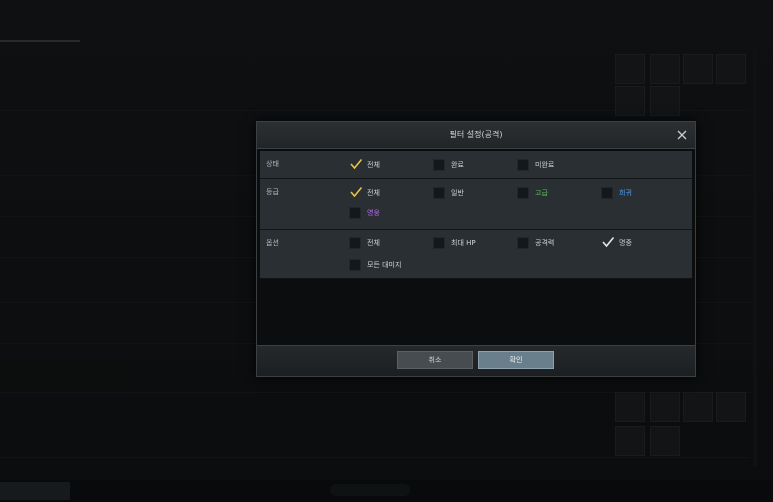 The height and width of the screenshot is (502, 773). What do you see at coordinates (364, 213) in the screenshot?
I see `grade-option-heroic: 영웅` at bounding box center [364, 213].